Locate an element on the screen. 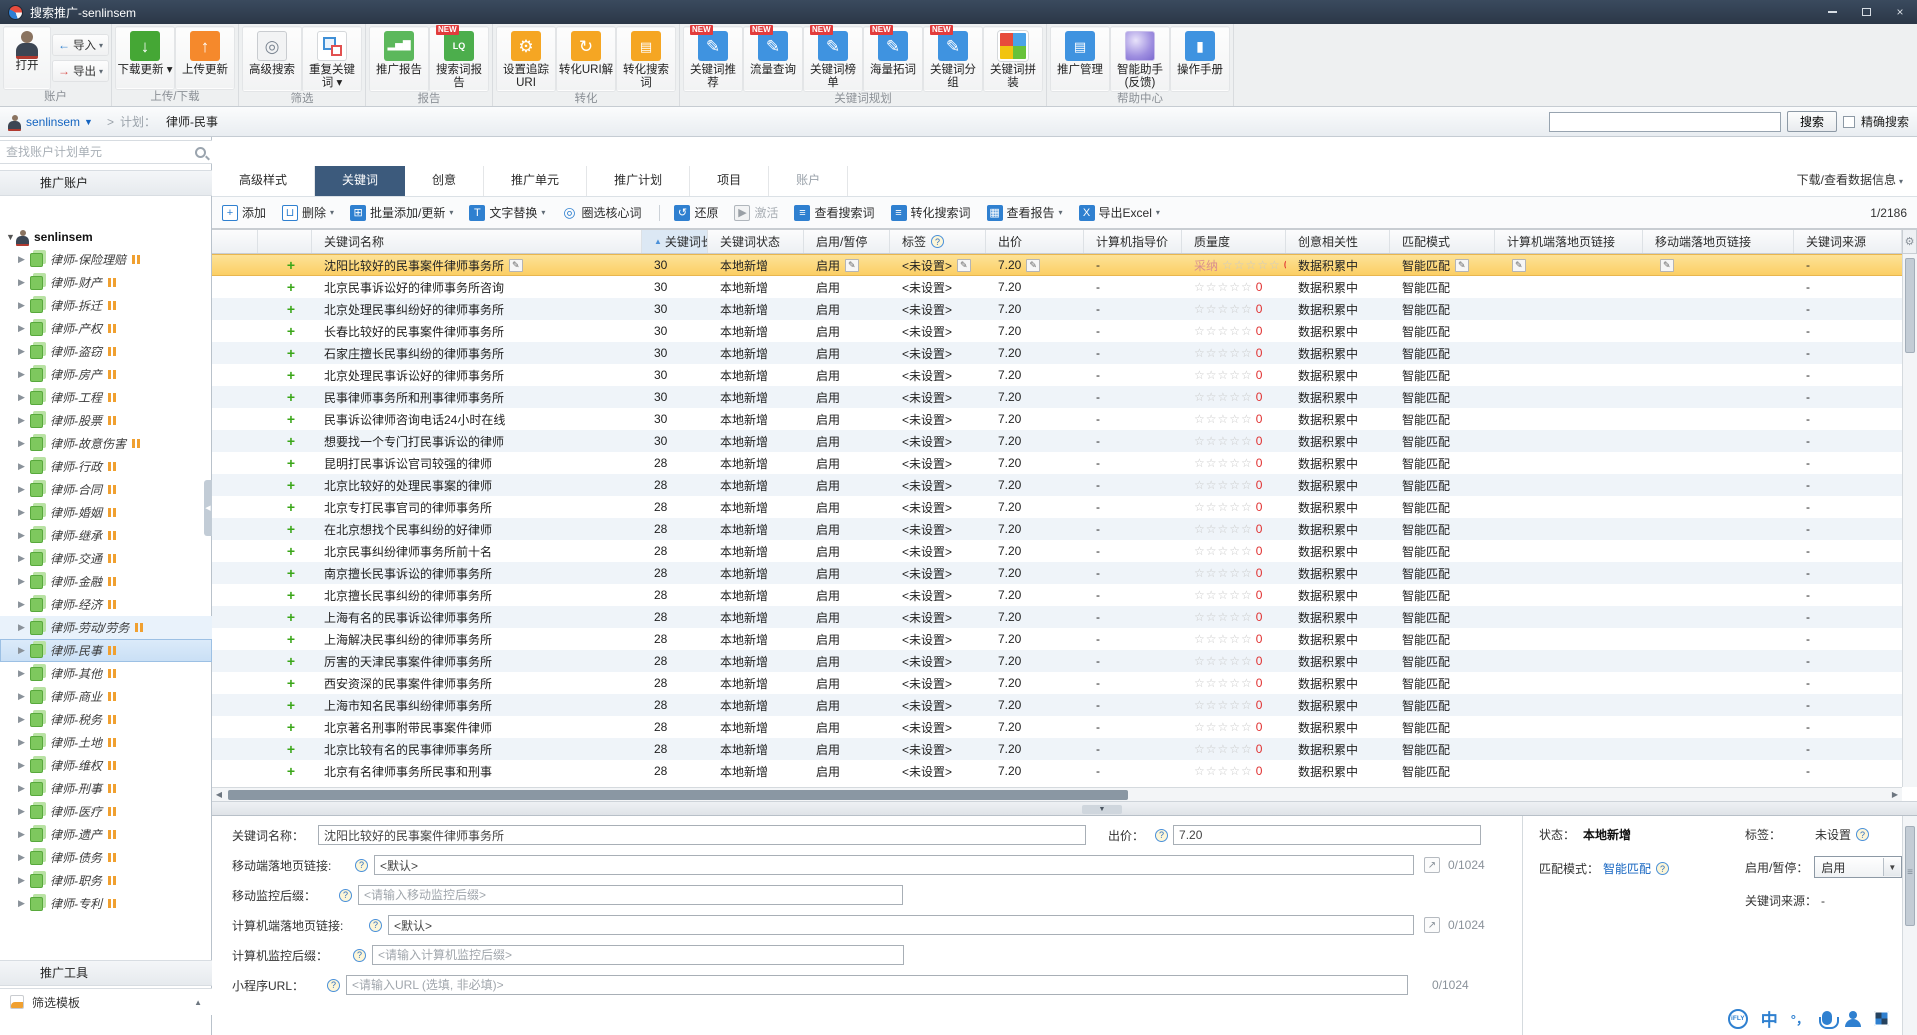 The height and width of the screenshot is (1035, 1917). column-settings-gear-icon: ⚙ is located at coordinates (1909, 241).